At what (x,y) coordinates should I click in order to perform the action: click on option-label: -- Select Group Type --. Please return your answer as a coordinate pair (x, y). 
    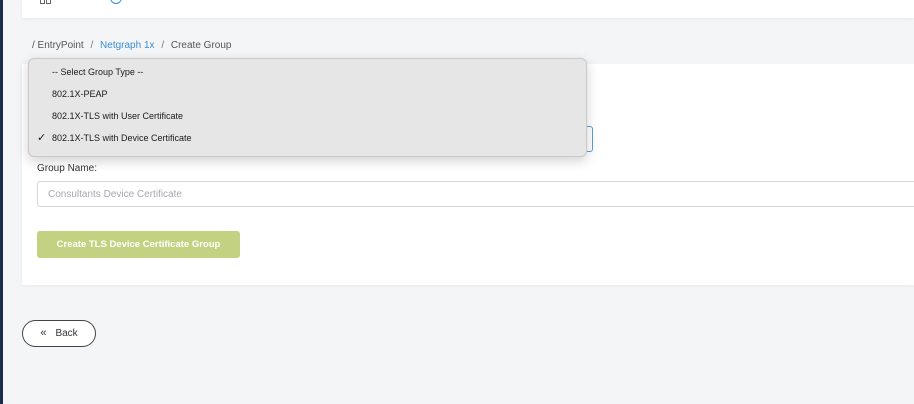
    Looking at the image, I should click on (98, 72).